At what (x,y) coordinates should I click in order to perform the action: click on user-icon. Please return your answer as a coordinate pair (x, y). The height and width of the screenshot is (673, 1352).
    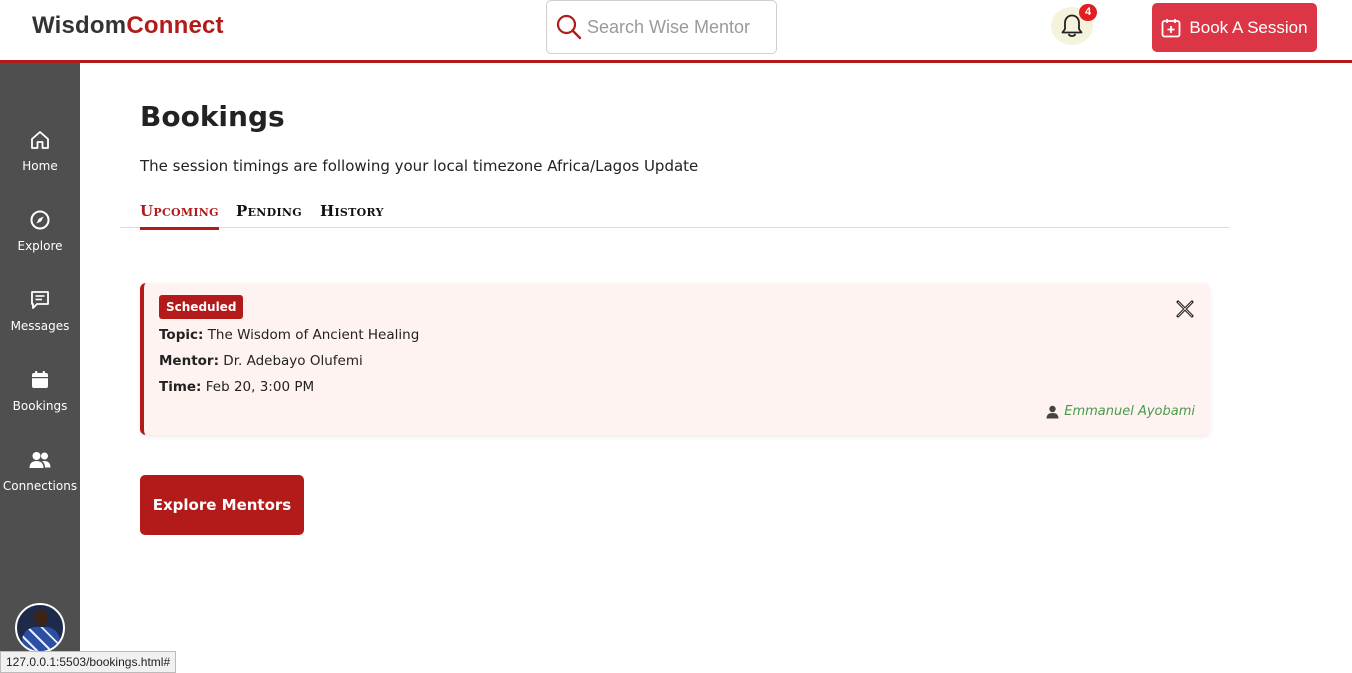
    Looking at the image, I should click on (1052, 412).